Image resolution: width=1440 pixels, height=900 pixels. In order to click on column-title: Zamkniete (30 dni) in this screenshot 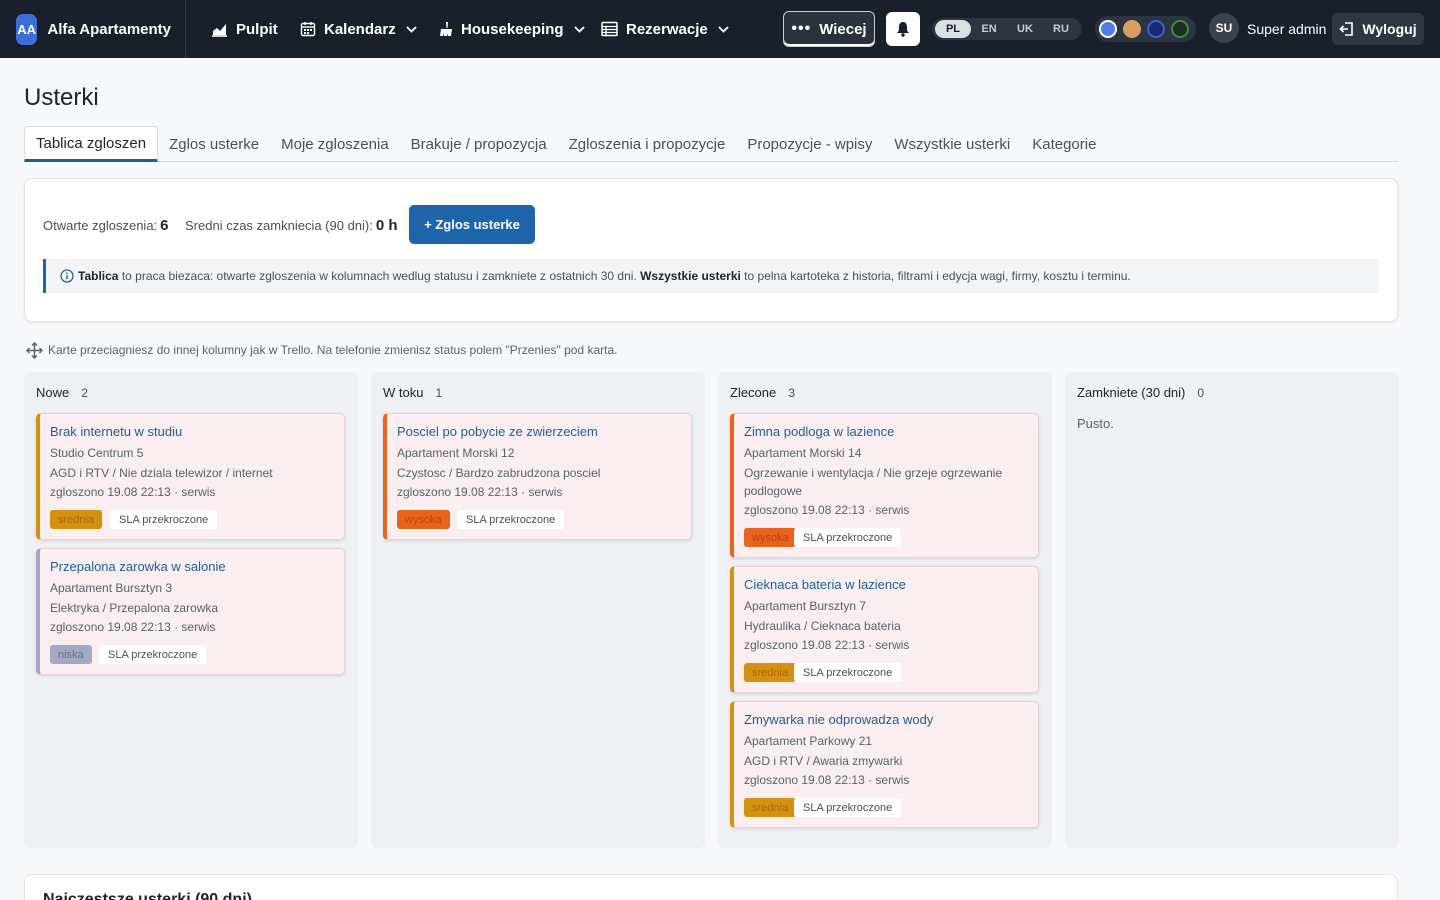, I will do `click(1131, 392)`.